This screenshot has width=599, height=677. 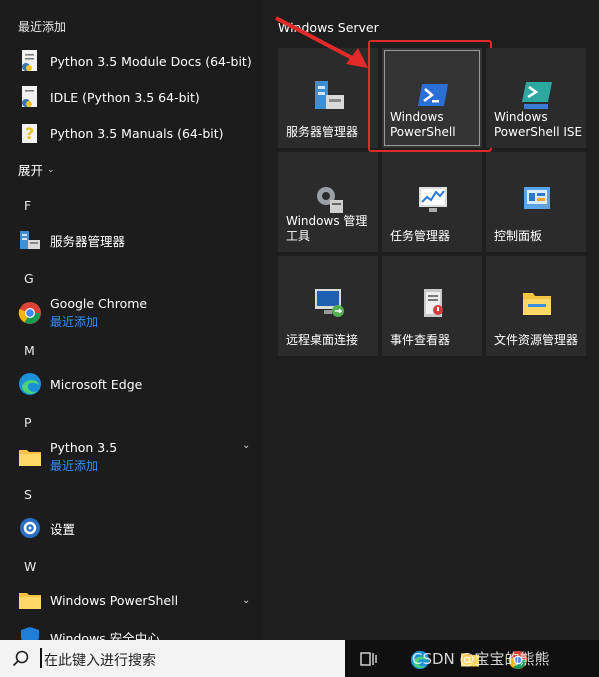 I want to click on app-item-powershell-folder: Windows PowerShell ⌄, so click(x=131, y=600).